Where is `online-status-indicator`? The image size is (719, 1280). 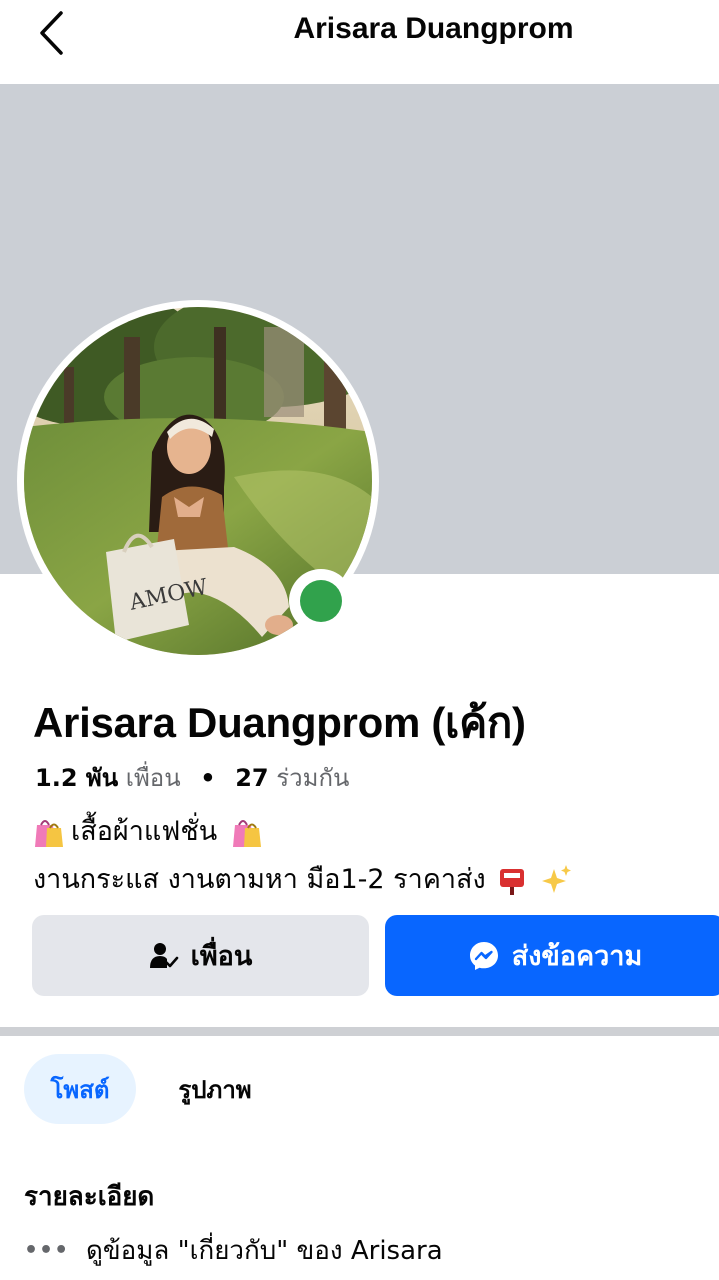 online-status-indicator is located at coordinates (321, 601).